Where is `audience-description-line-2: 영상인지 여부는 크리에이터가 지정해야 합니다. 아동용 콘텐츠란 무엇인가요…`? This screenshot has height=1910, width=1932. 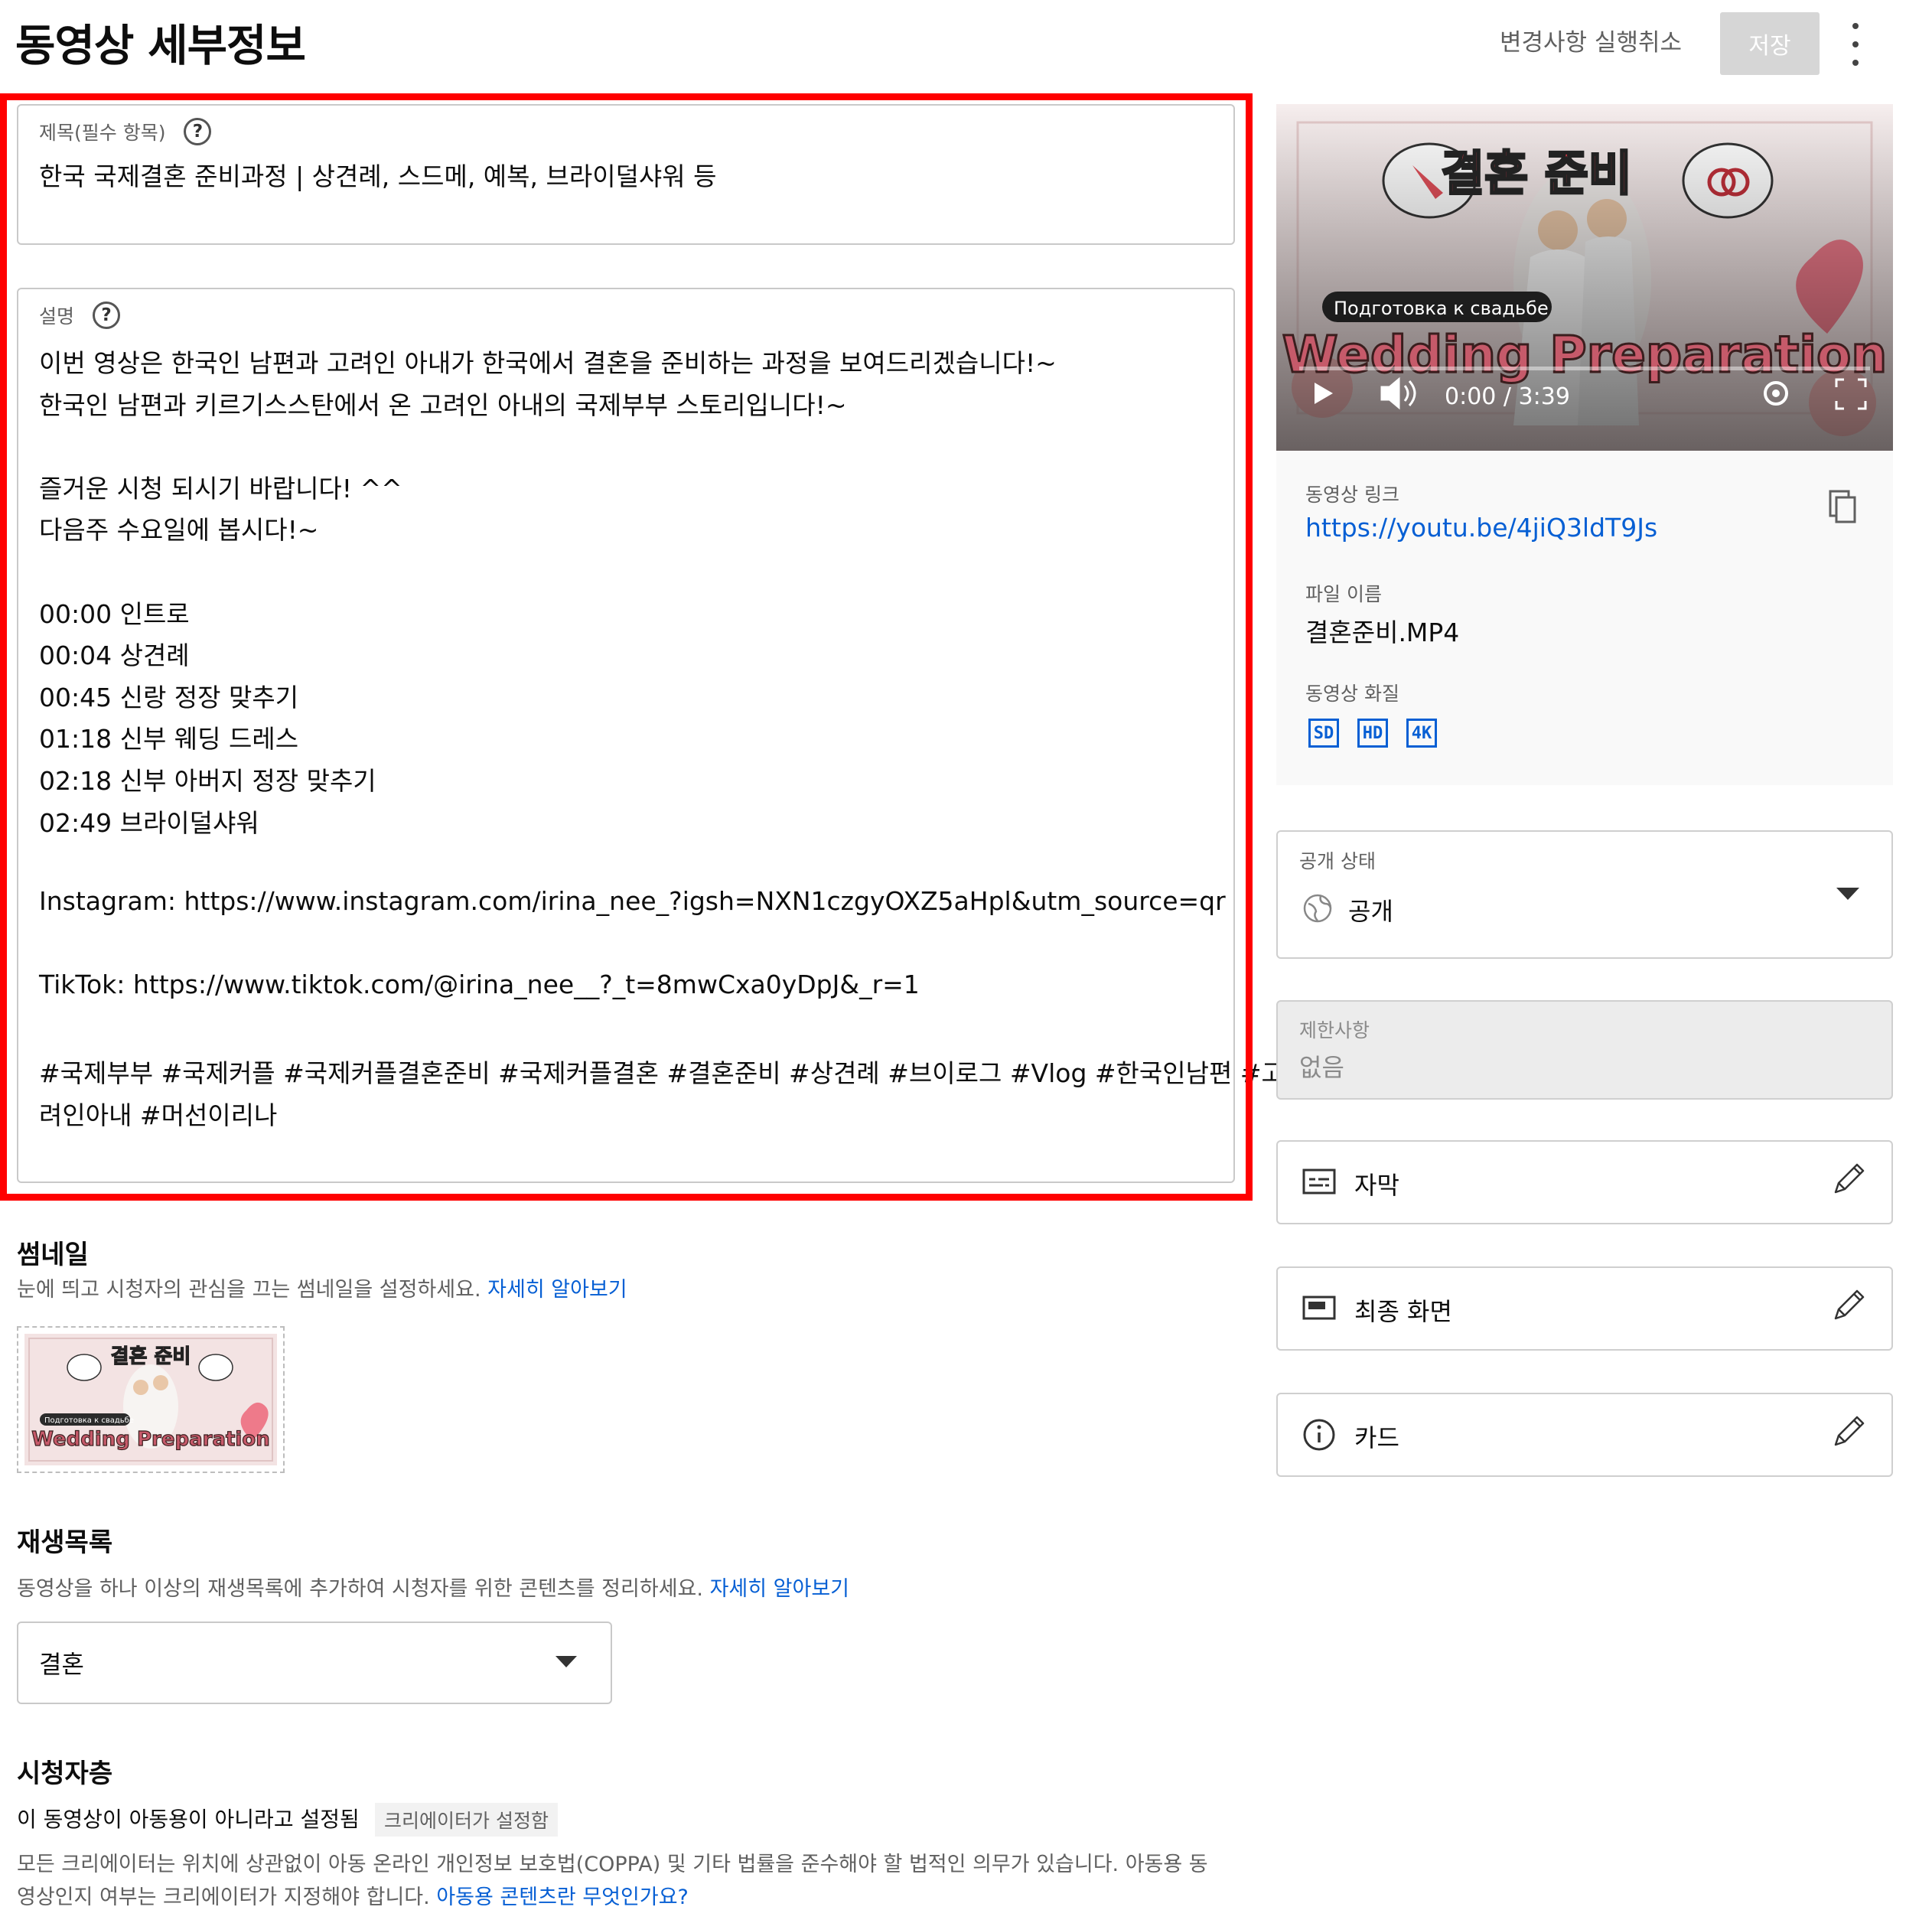 audience-description-line-2: 영상인지 여부는 크리에이터가 지정해야 합니다. 아동용 콘텐츠란 무엇인가요… is located at coordinates (353, 1895).